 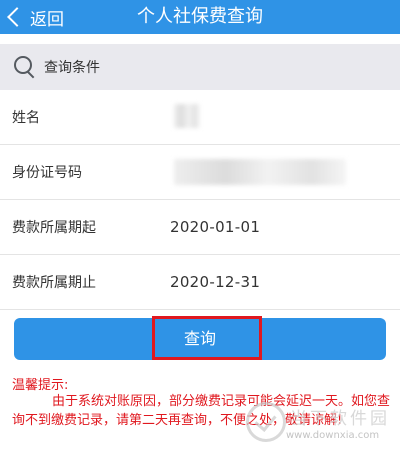 I want to click on top-app-bar: 返回 个人社保费查询, so click(x=200, y=17).